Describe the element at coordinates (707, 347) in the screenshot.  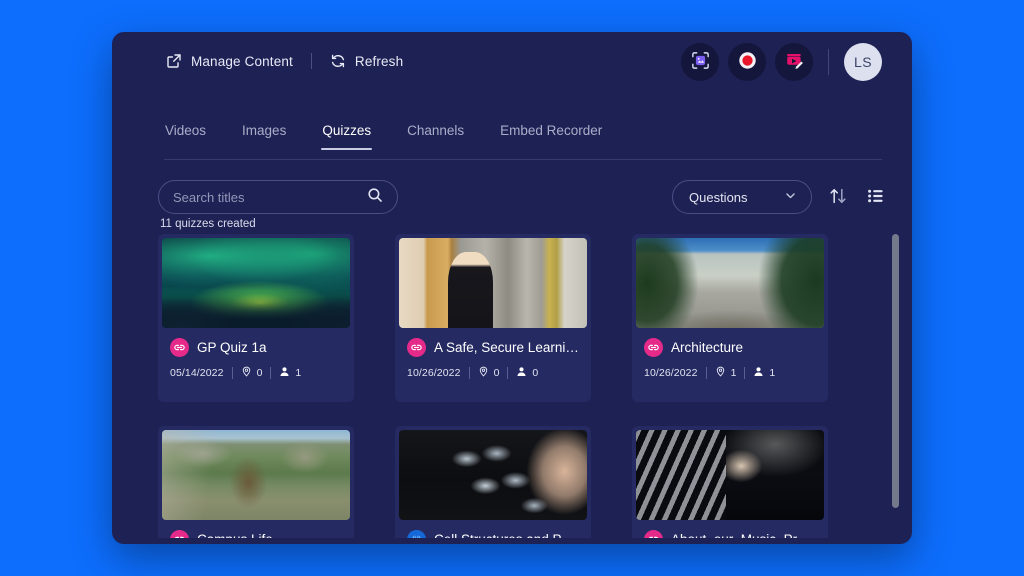
I see `quiz-title: Architecture` at that location.